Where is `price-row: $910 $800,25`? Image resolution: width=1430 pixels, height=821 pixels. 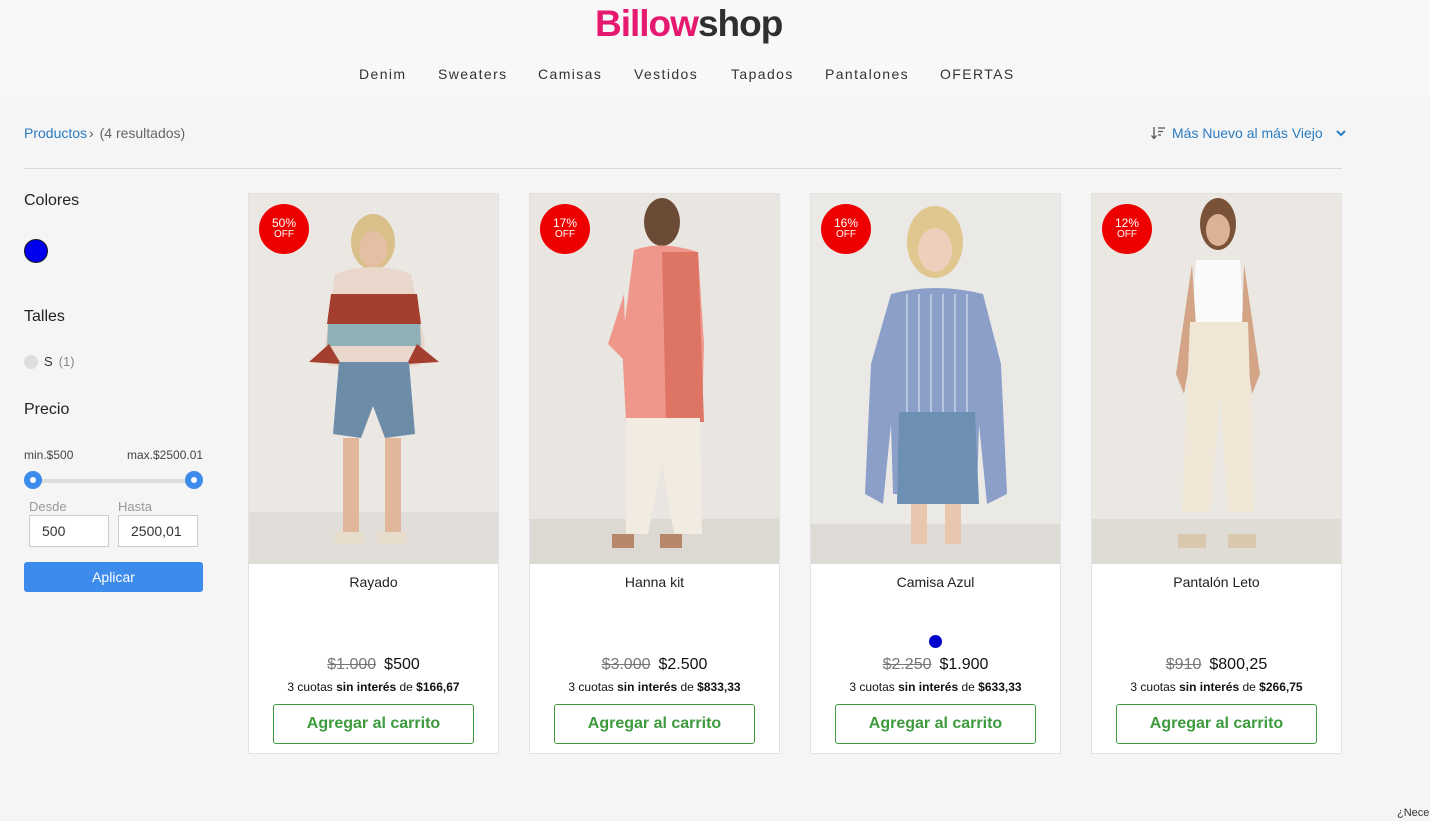 price-row: $910 $800,25 is located at coordinates (1216, 665).